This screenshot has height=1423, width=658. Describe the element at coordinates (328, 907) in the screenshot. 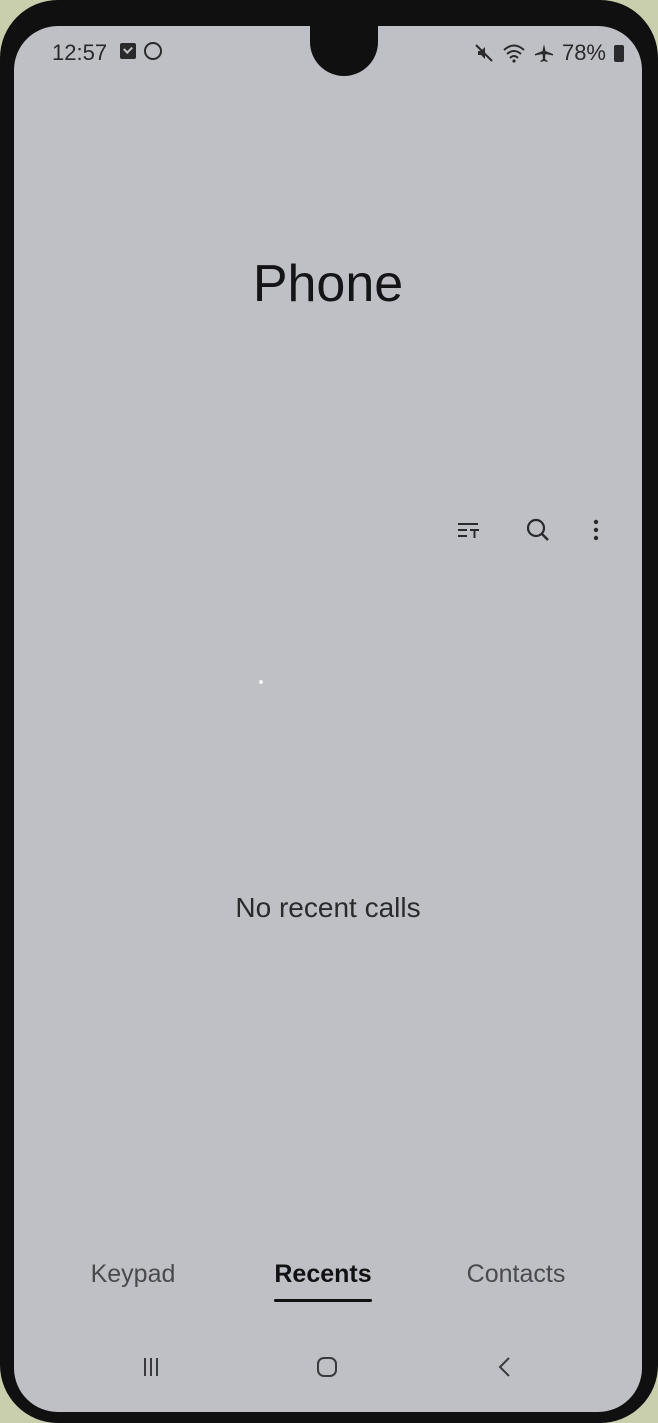

I see `empty-state-message: No recent calls` at that location.